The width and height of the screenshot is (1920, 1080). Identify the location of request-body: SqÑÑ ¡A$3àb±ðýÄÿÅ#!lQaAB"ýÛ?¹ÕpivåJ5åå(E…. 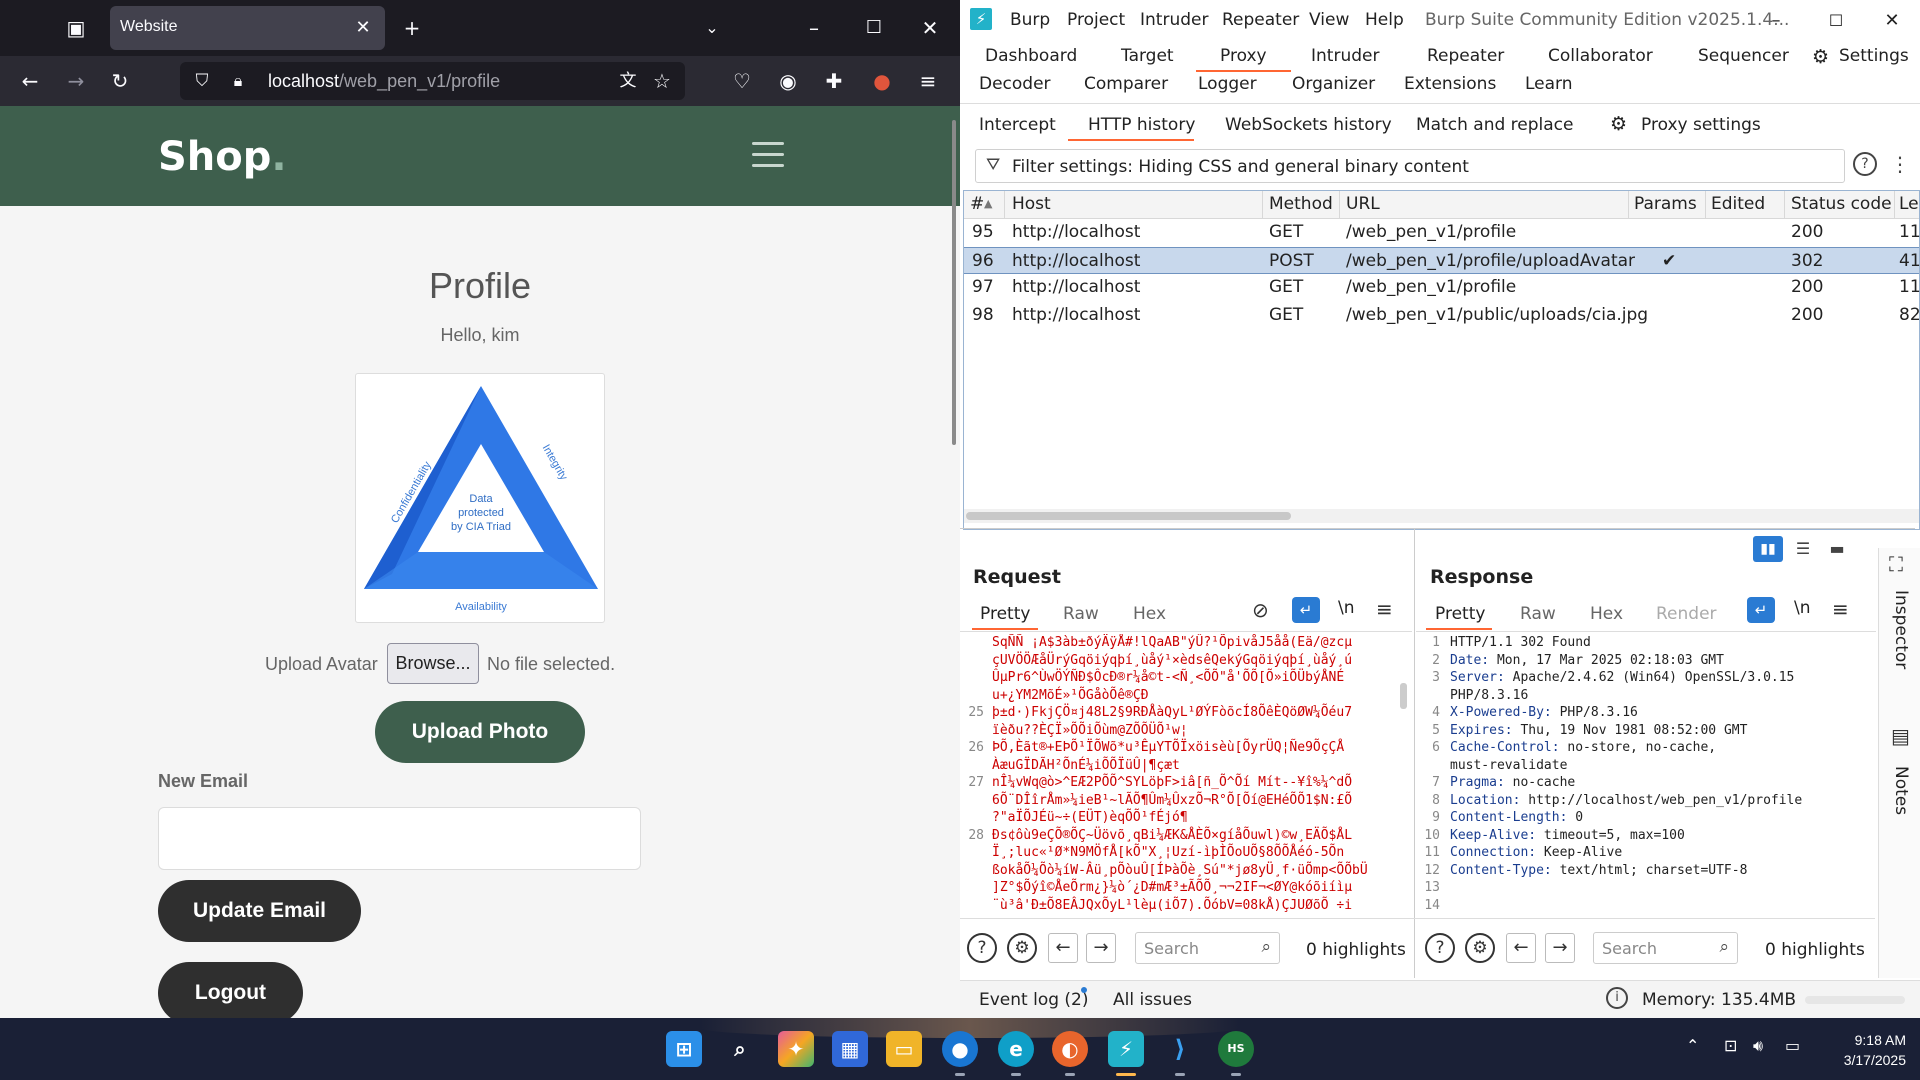
(1179, 775).